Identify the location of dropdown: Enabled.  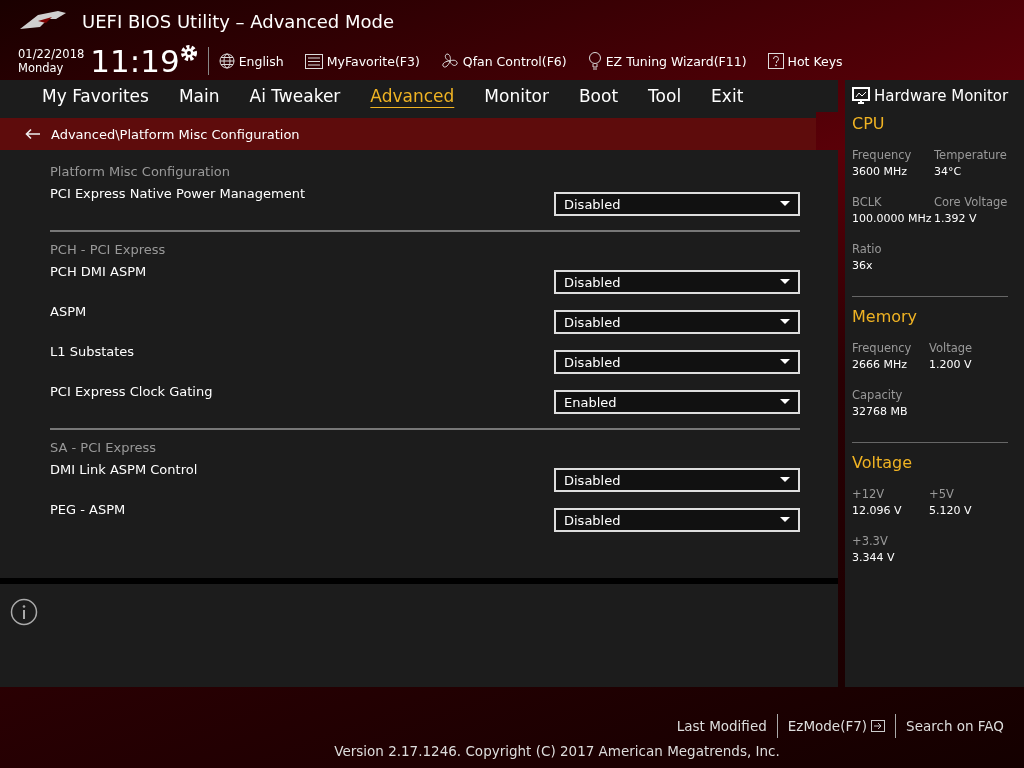
(677, 402).